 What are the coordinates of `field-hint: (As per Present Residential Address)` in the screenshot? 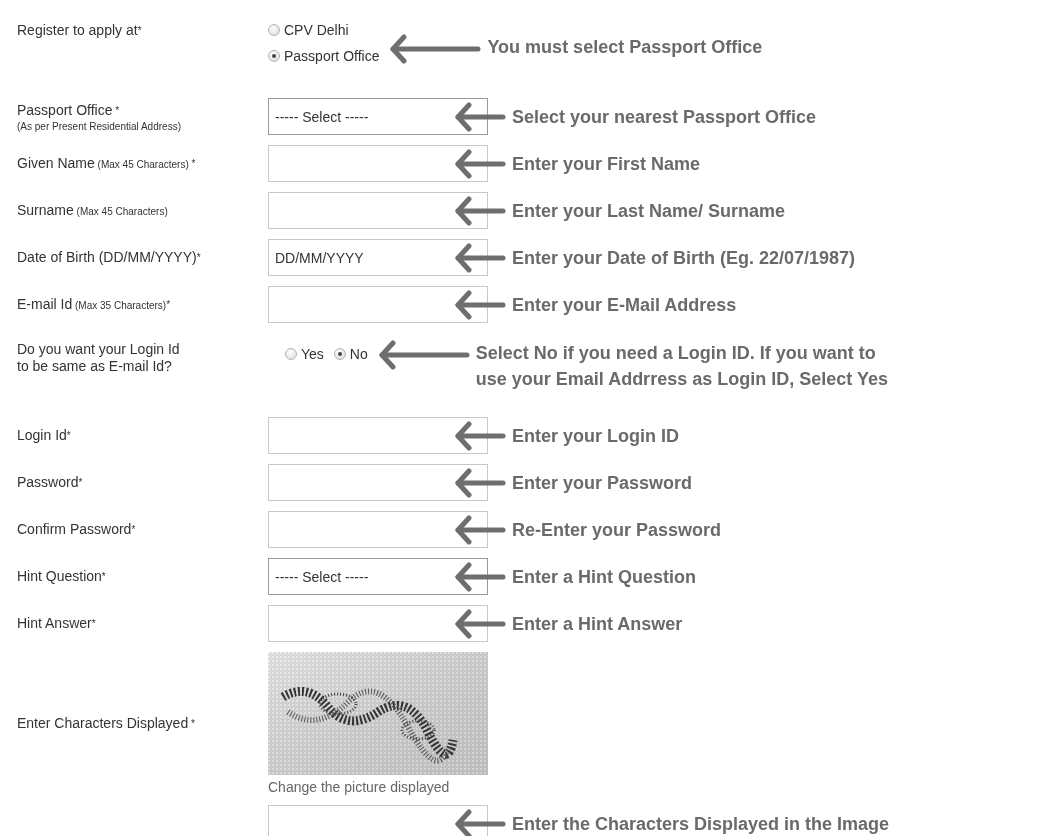 It's located at (99, 126).